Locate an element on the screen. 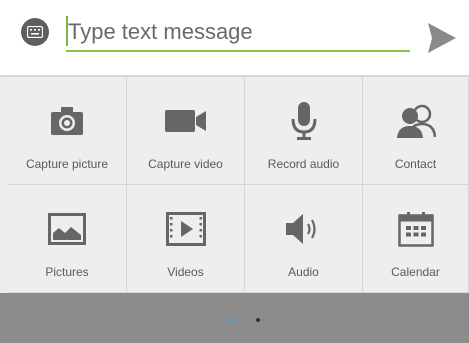 The width and height of the screenshot is (469, 343). pager-bar is located at coordinates (234, 318).